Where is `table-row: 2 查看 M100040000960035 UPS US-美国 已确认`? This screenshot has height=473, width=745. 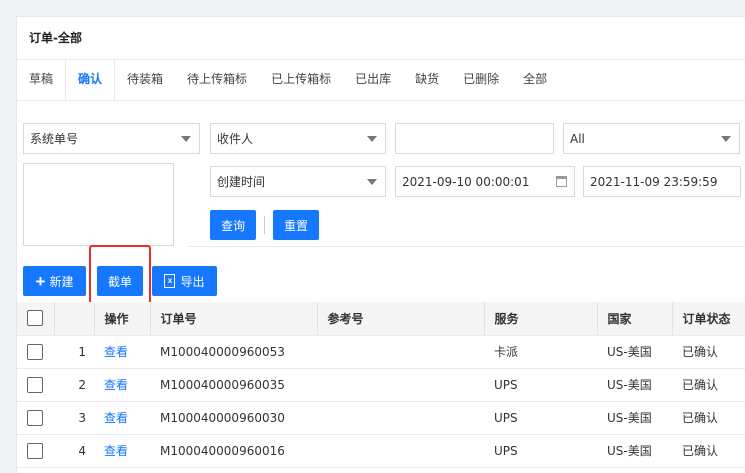
table-row: 2 查看 M100040000960035 UPS US-美国 已确认 is located at coordinates (381, 385).